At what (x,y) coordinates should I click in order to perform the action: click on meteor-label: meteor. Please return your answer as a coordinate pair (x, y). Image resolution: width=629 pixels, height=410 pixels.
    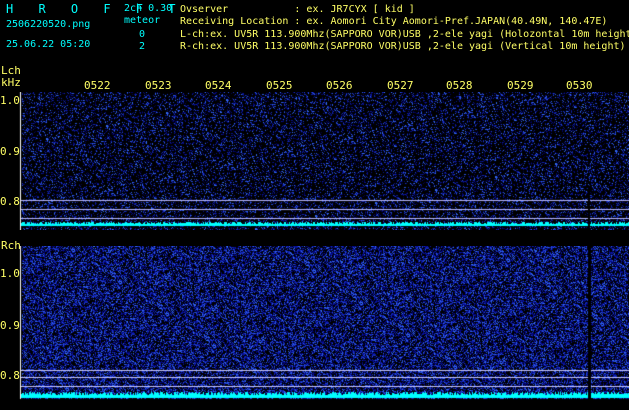
    Looking at the image, I should click on (142, 20).